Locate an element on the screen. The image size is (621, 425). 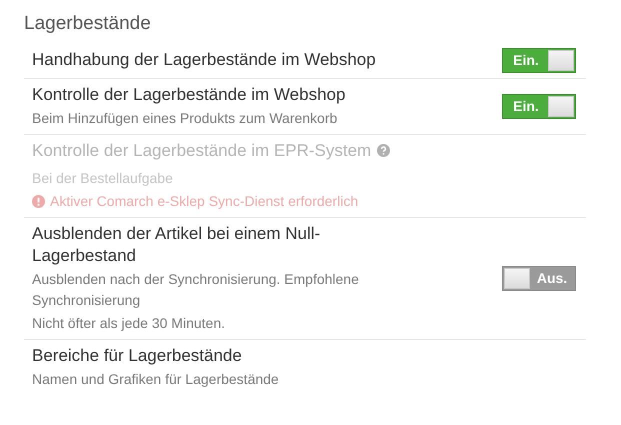
setting-description: Ausblenden nach der Synchronisierung. Empfohlene Synchronisierung is located at coordinates (196, 290).